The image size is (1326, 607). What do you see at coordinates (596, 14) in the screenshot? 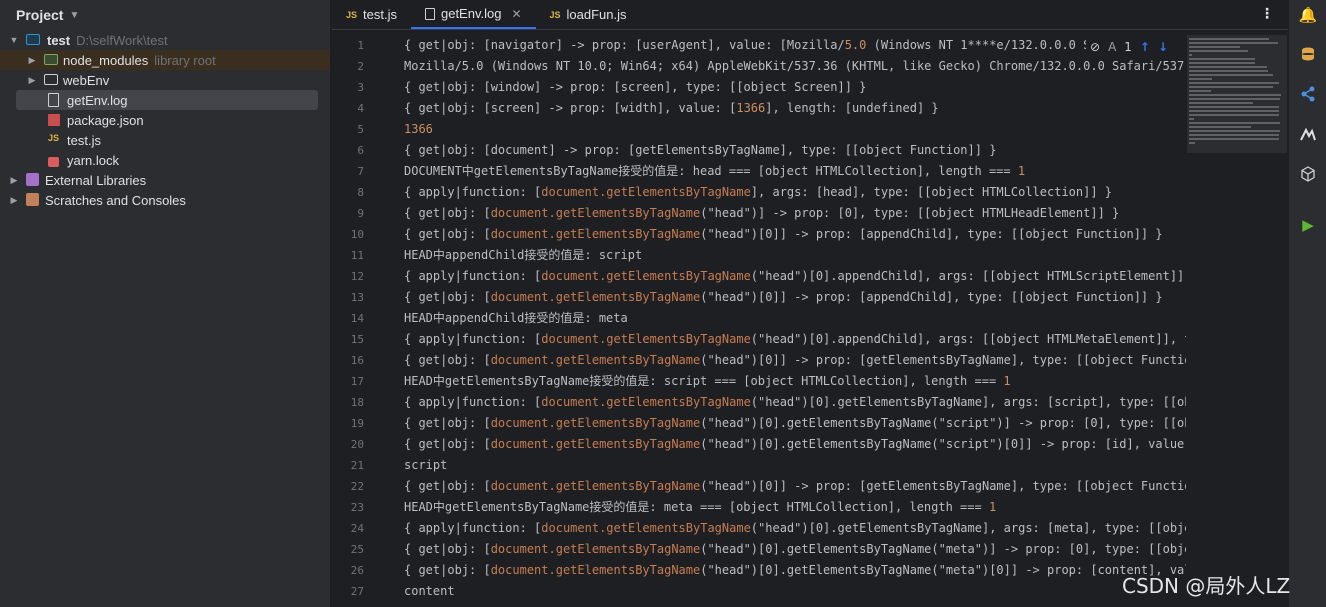
I see `tab-label: loadFun.js` at bounding box center [596, 14].